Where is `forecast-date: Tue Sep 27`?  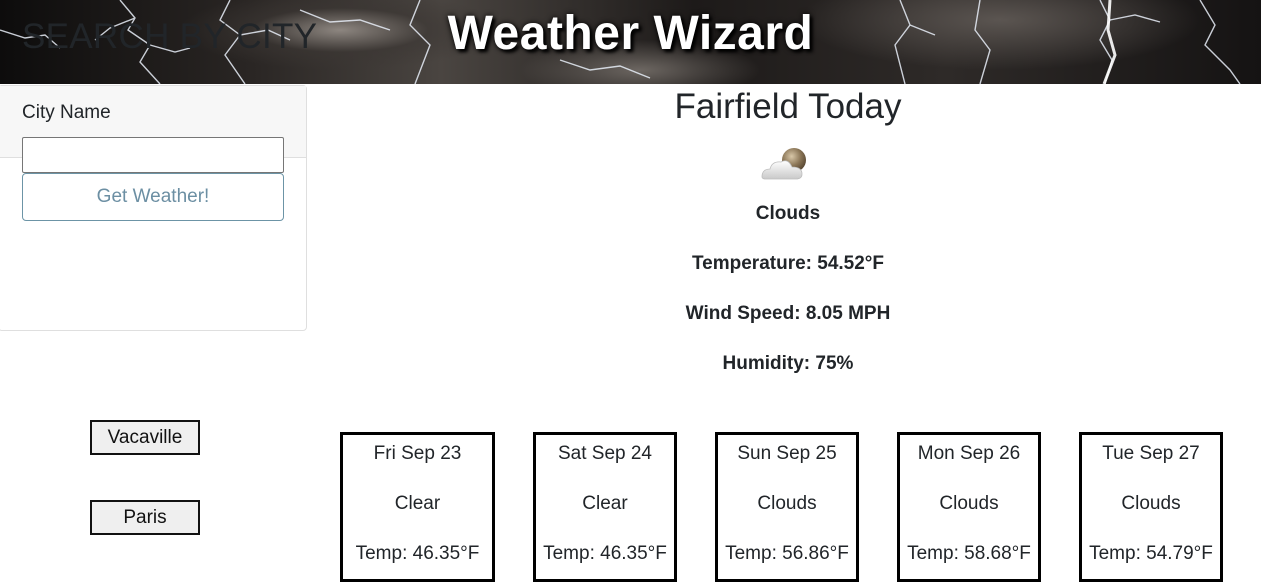 forecast-date: Tue Sep 27 is located at coordinates (1151, 453).